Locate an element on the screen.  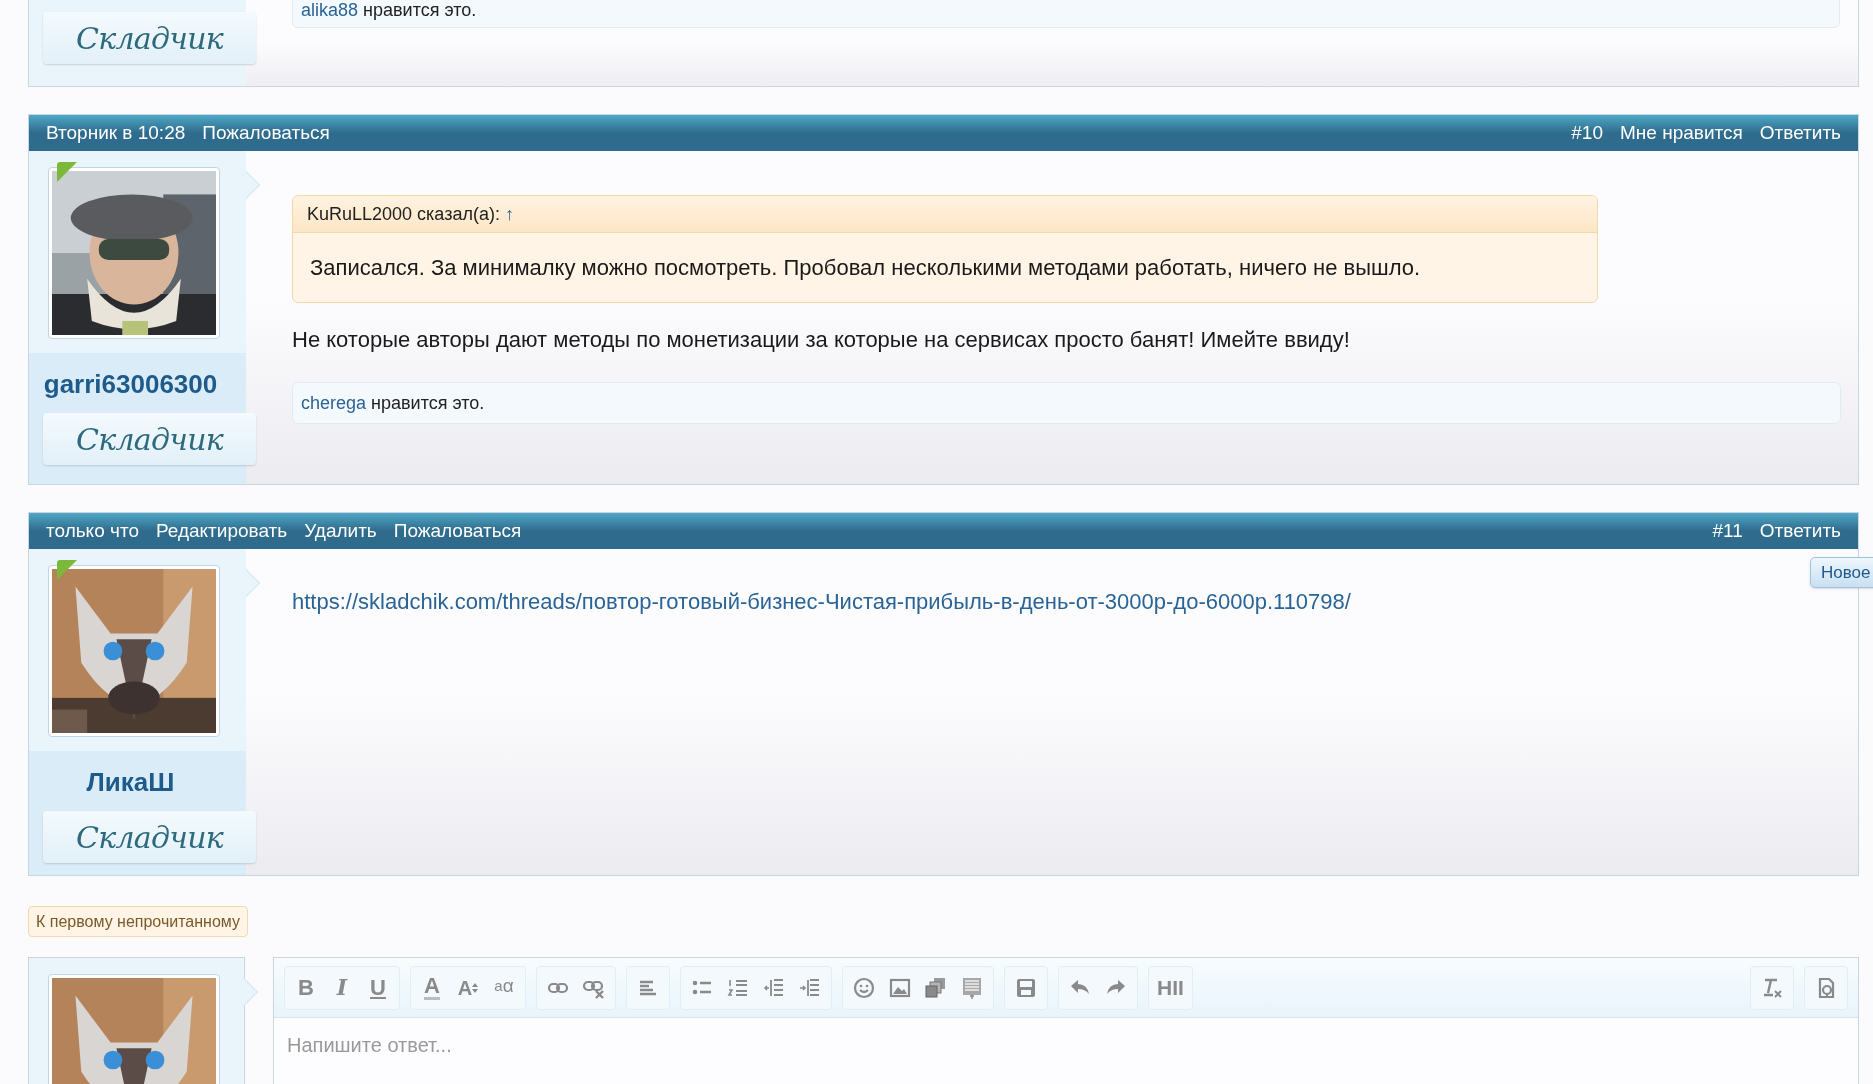
quote-text: Записался. За минималку можно посмотреть. Пробовал несколькими методами работать, ничего не вышло. is located at coordinates (865, 268).